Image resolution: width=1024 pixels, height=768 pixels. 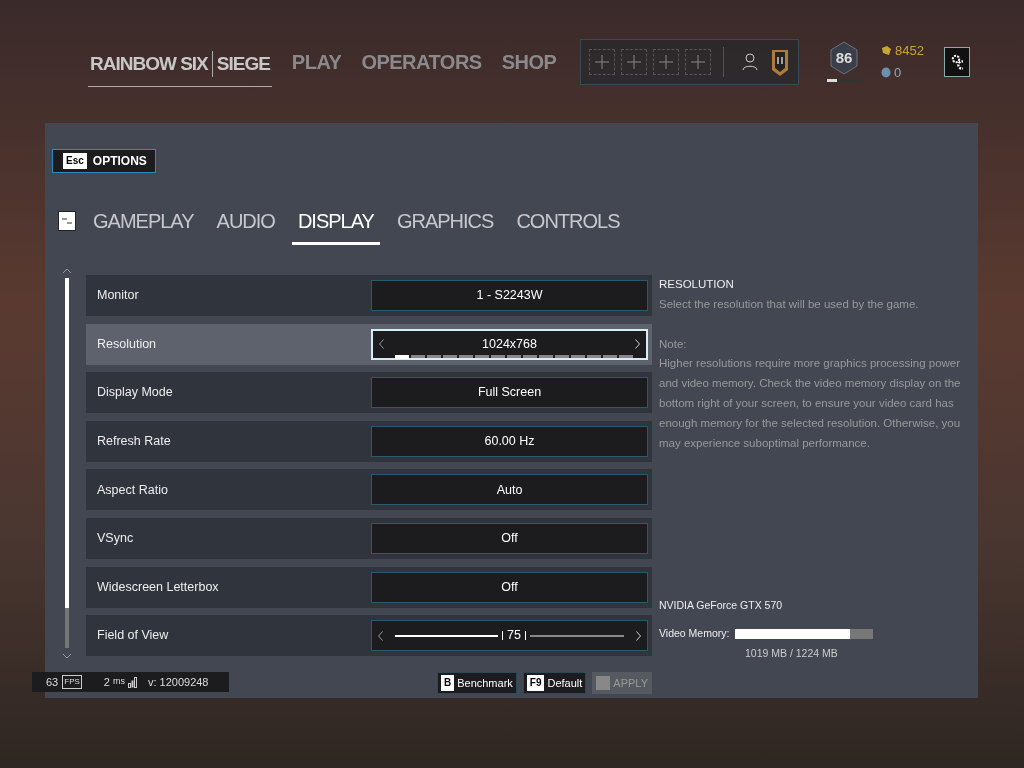 What do you see at coordinates (509, 441) in the screenshot?
I see `setting-value: 60.00 Hz` at bounding box center [509, 441].